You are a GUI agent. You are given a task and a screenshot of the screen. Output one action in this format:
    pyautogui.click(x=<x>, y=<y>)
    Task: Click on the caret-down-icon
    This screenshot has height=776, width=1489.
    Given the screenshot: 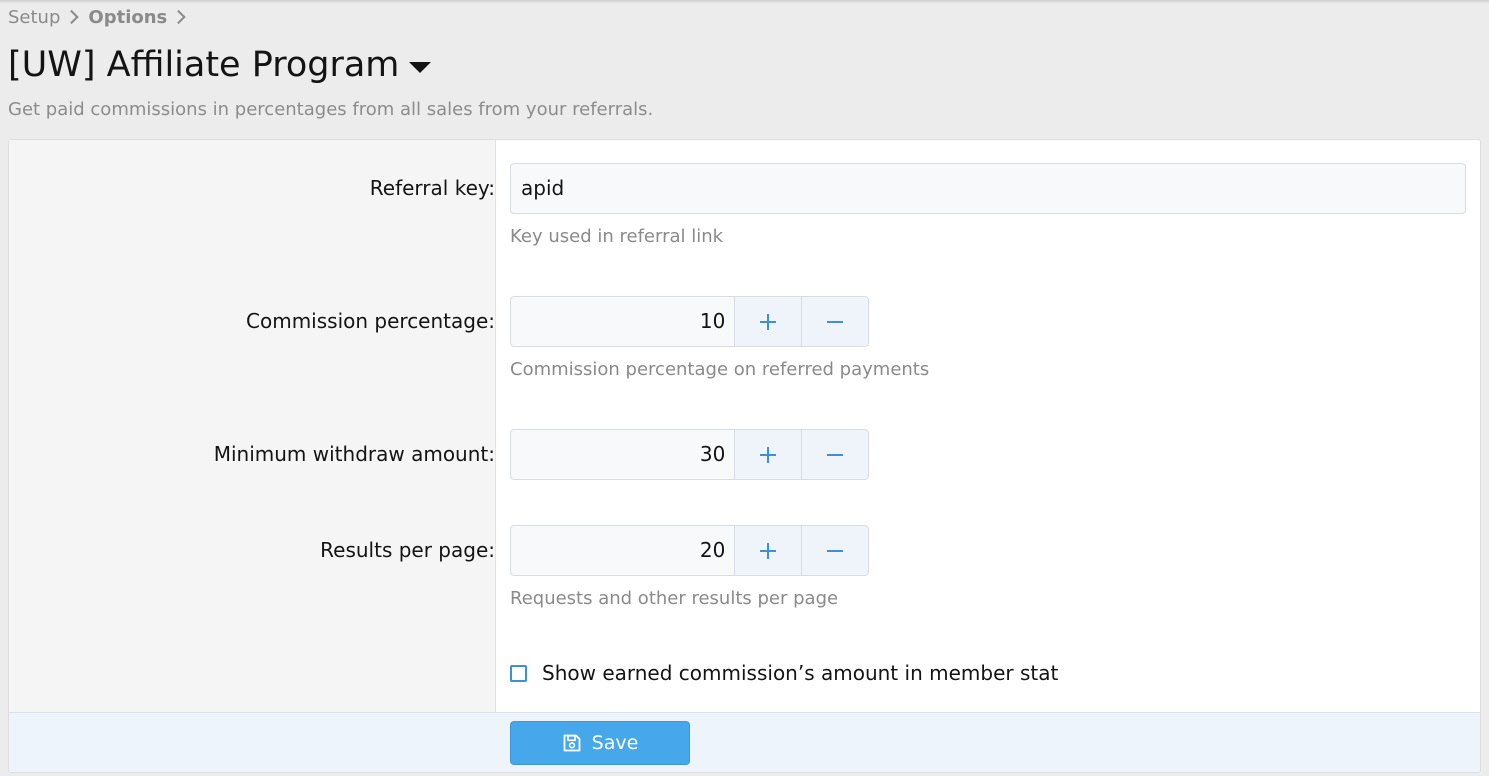 What is the action you would take?
    pyautogui.click(x=420, y=67)
    